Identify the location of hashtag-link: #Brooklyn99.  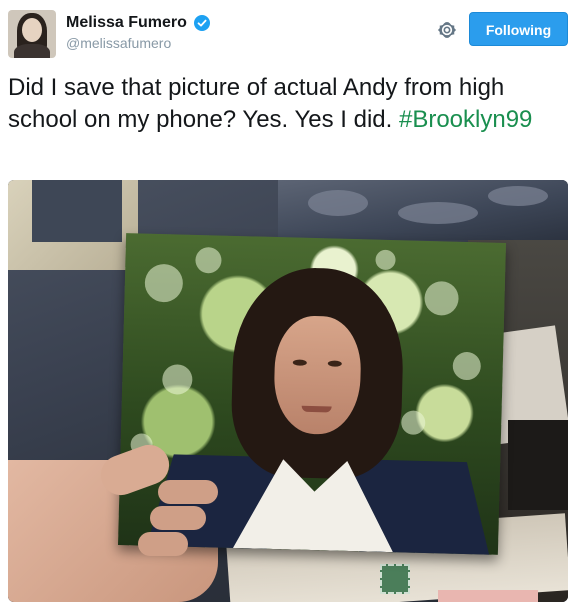
(465, 119).